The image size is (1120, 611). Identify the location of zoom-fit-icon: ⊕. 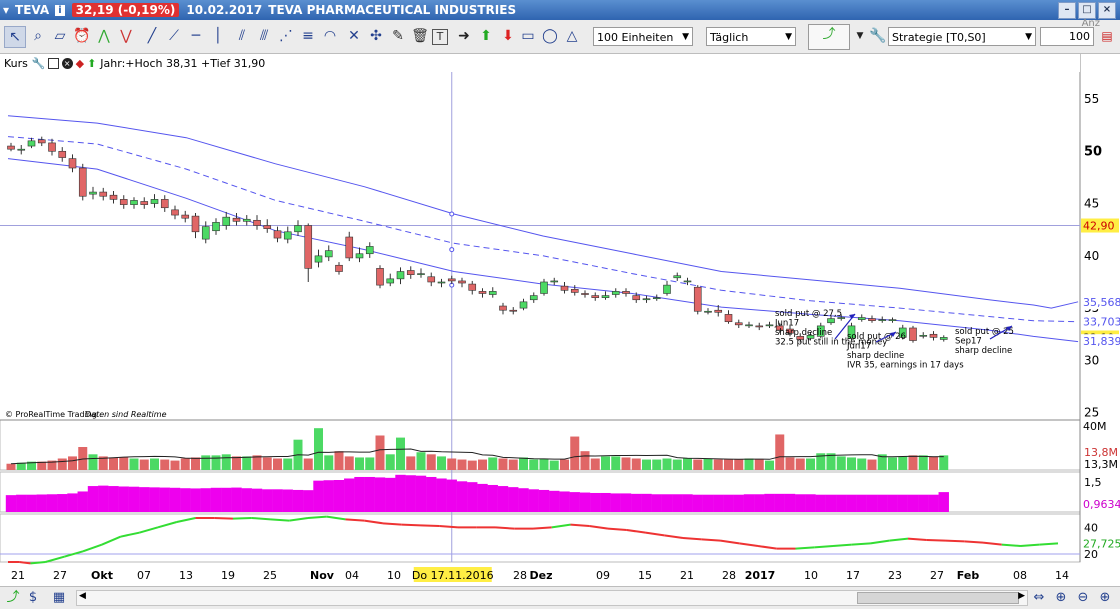
(1061, 598).